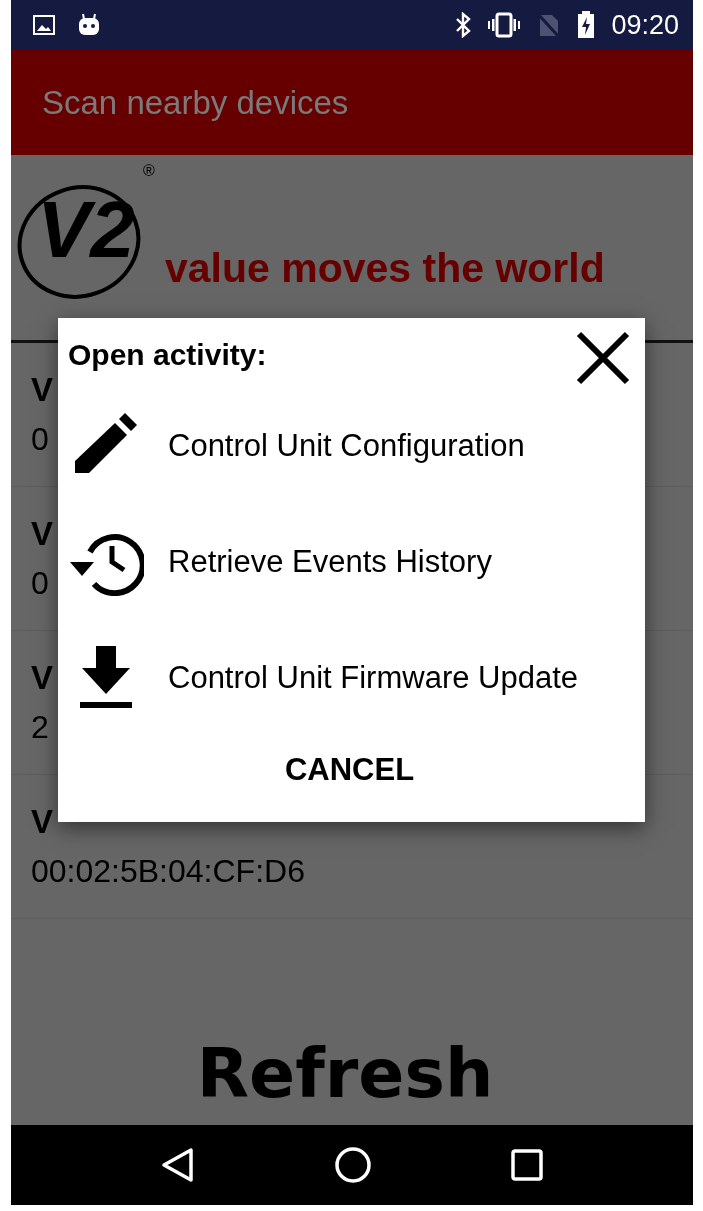  I want to click on logo-mark: V2, so click(86, 230).